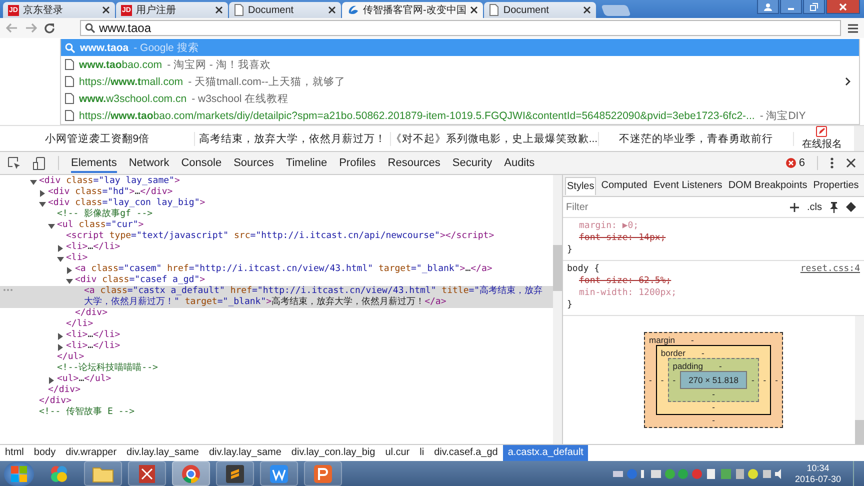 This screenshot has width=864, height=486. Describe the element at coordinates (191, 473) in the screenshot. I see `browser-app-icon` at that location.